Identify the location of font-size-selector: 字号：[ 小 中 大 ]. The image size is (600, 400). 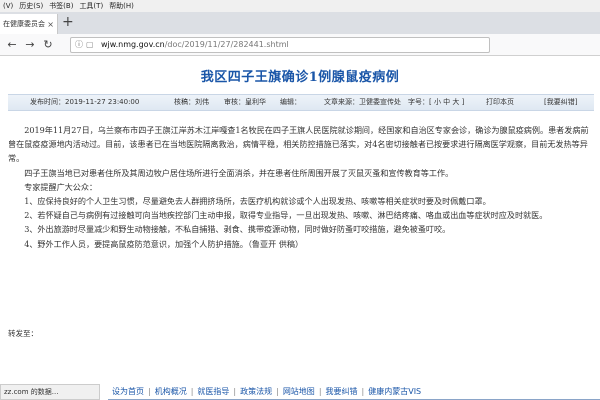
(436, 102).